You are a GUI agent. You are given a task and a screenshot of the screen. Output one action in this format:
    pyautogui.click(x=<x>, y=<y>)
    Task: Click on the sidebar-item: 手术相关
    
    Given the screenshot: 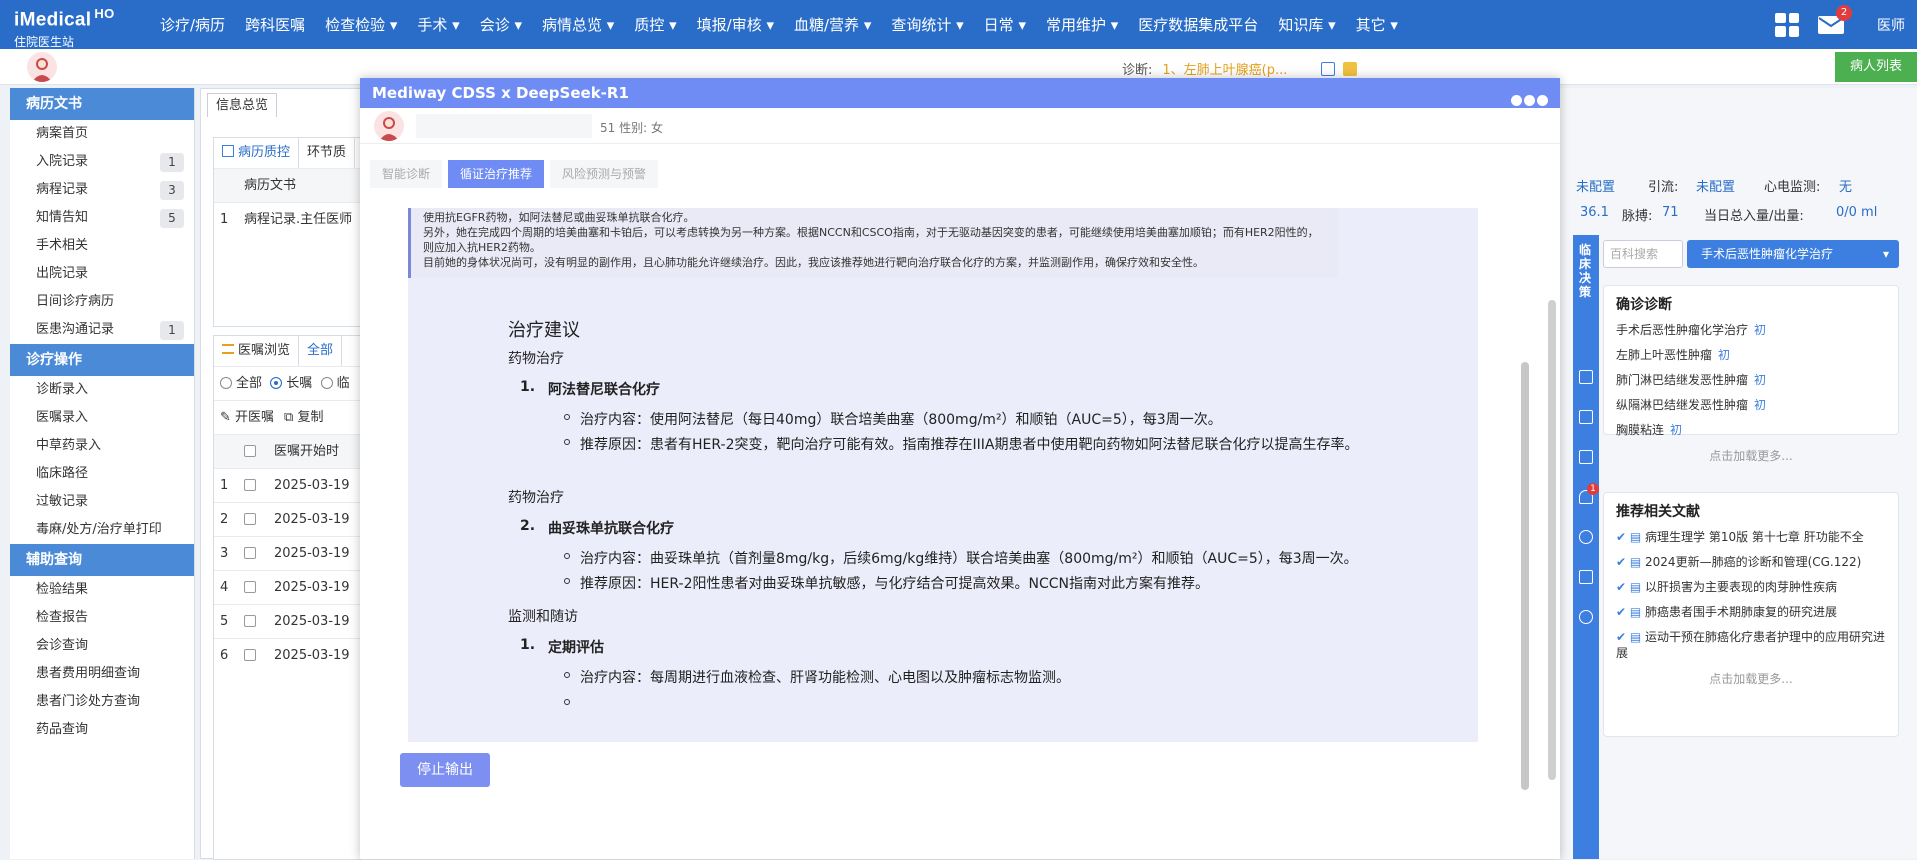 What is the action you would take?
    pyautogui.click(x=102, y=246)
    